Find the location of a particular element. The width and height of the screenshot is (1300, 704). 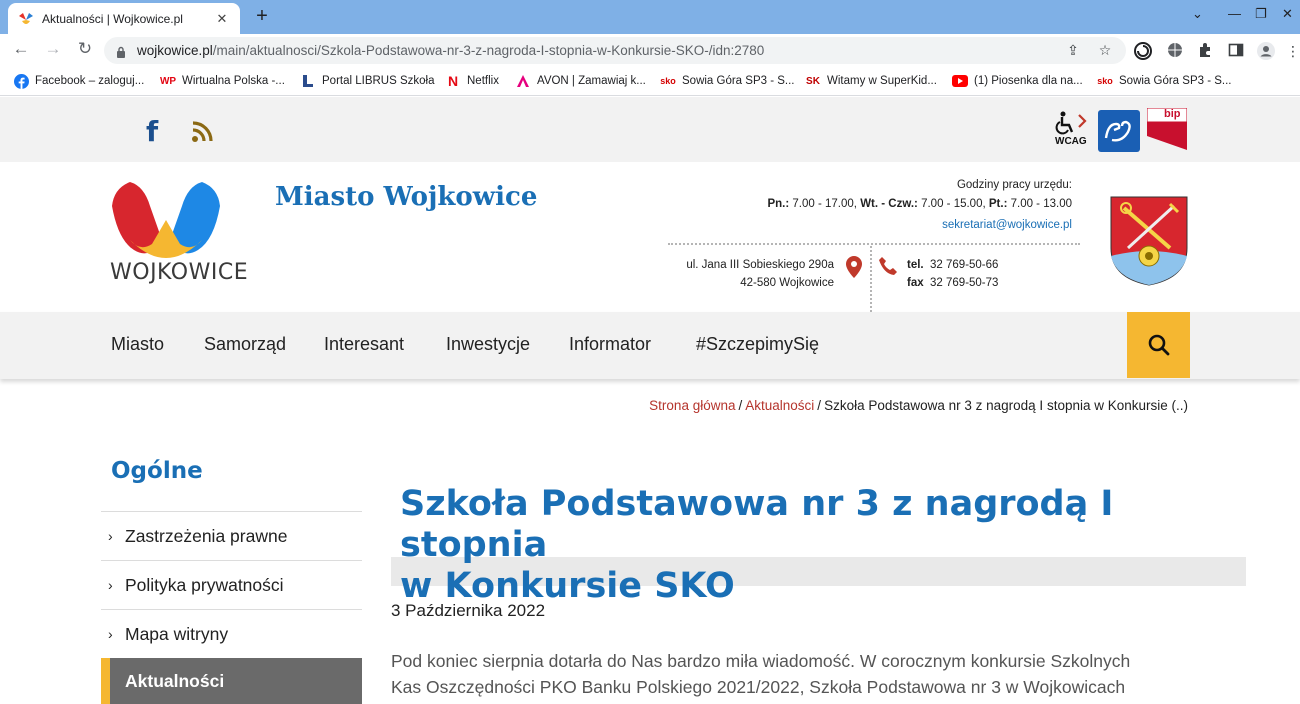

address-line: 42-580 Wojkowice is located at coordinates (787, 283).